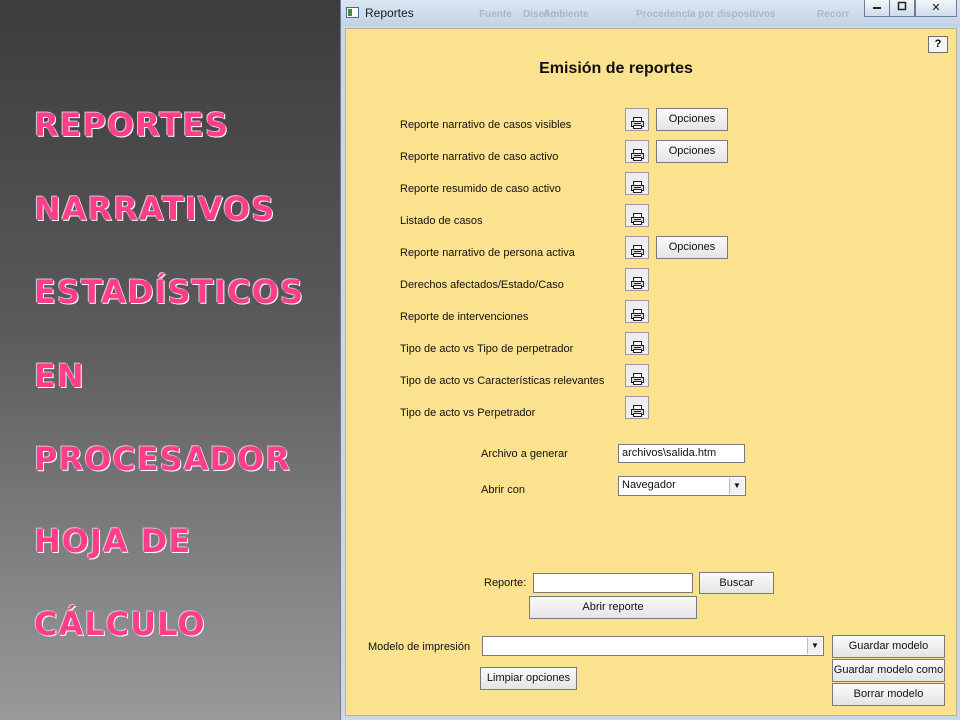 Image resolution: width=960 pixels, height=720 pixels. What do you see at coordinates (487, 253) in the screenshot?
I see `report-label: Reporte narrativo de persona activa` at bounding box center [487, 253].